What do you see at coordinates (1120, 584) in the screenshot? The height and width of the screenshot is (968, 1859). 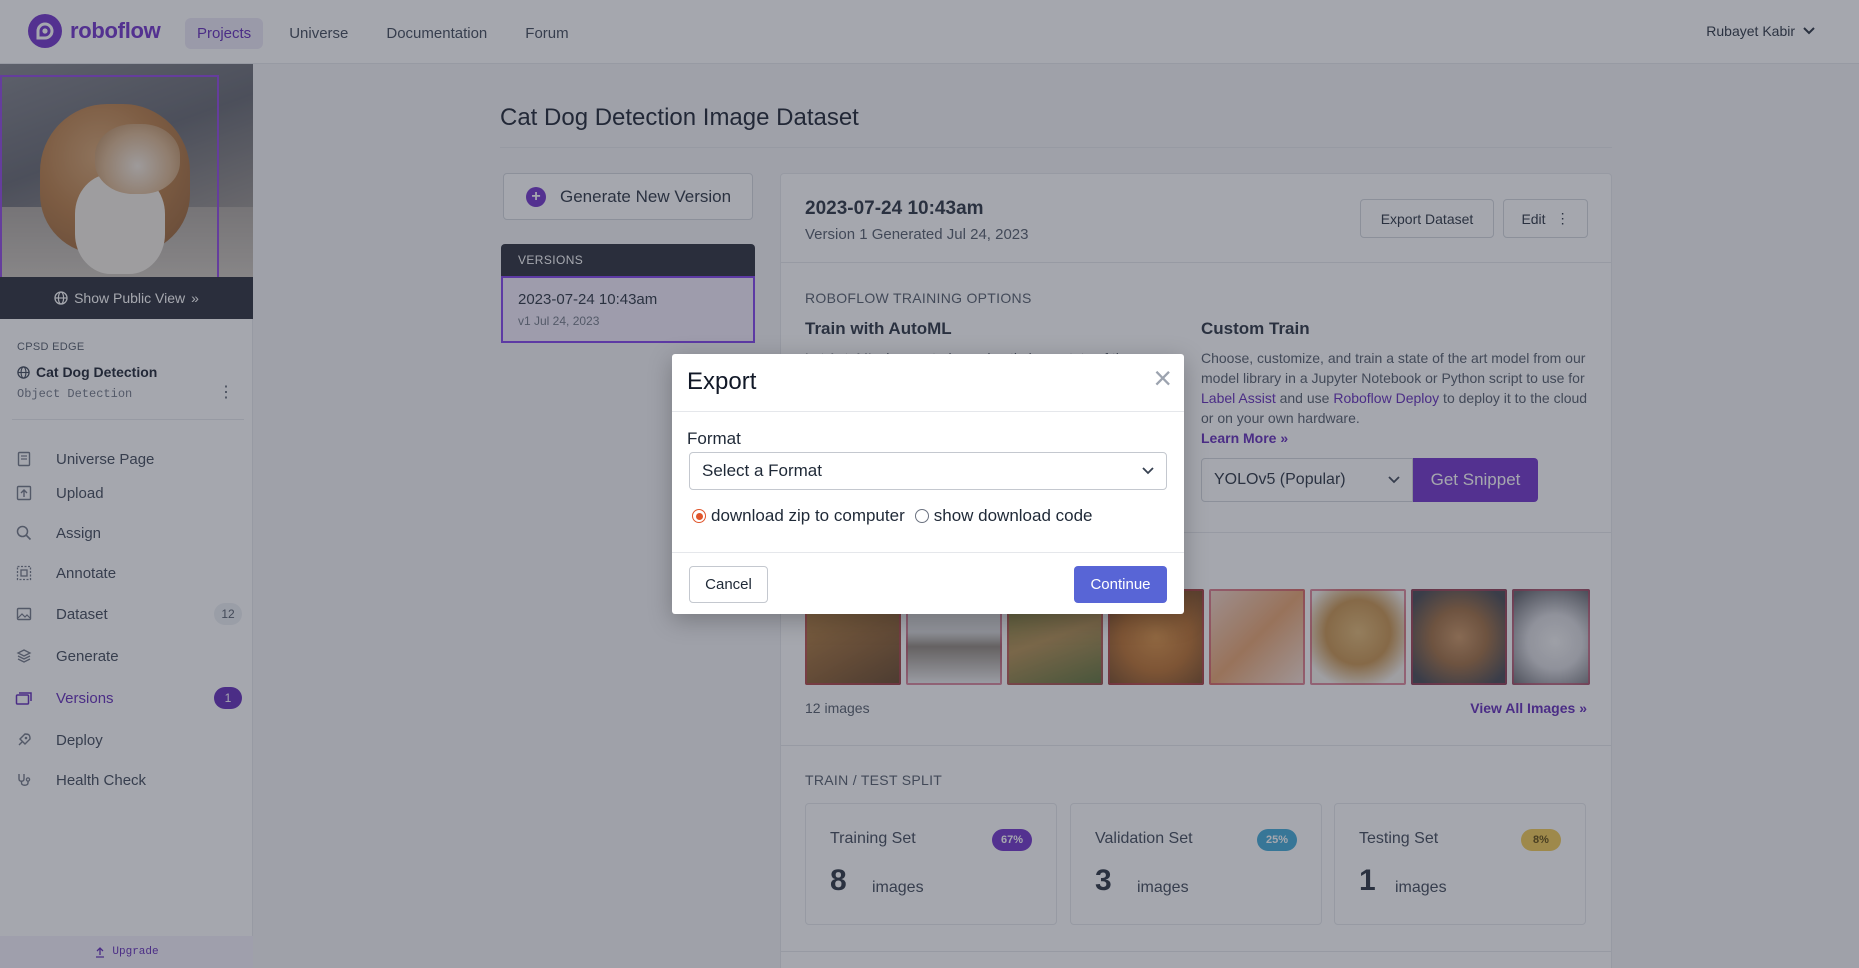 I see `continue-button: Continue` at bounding box center [1120, 584].